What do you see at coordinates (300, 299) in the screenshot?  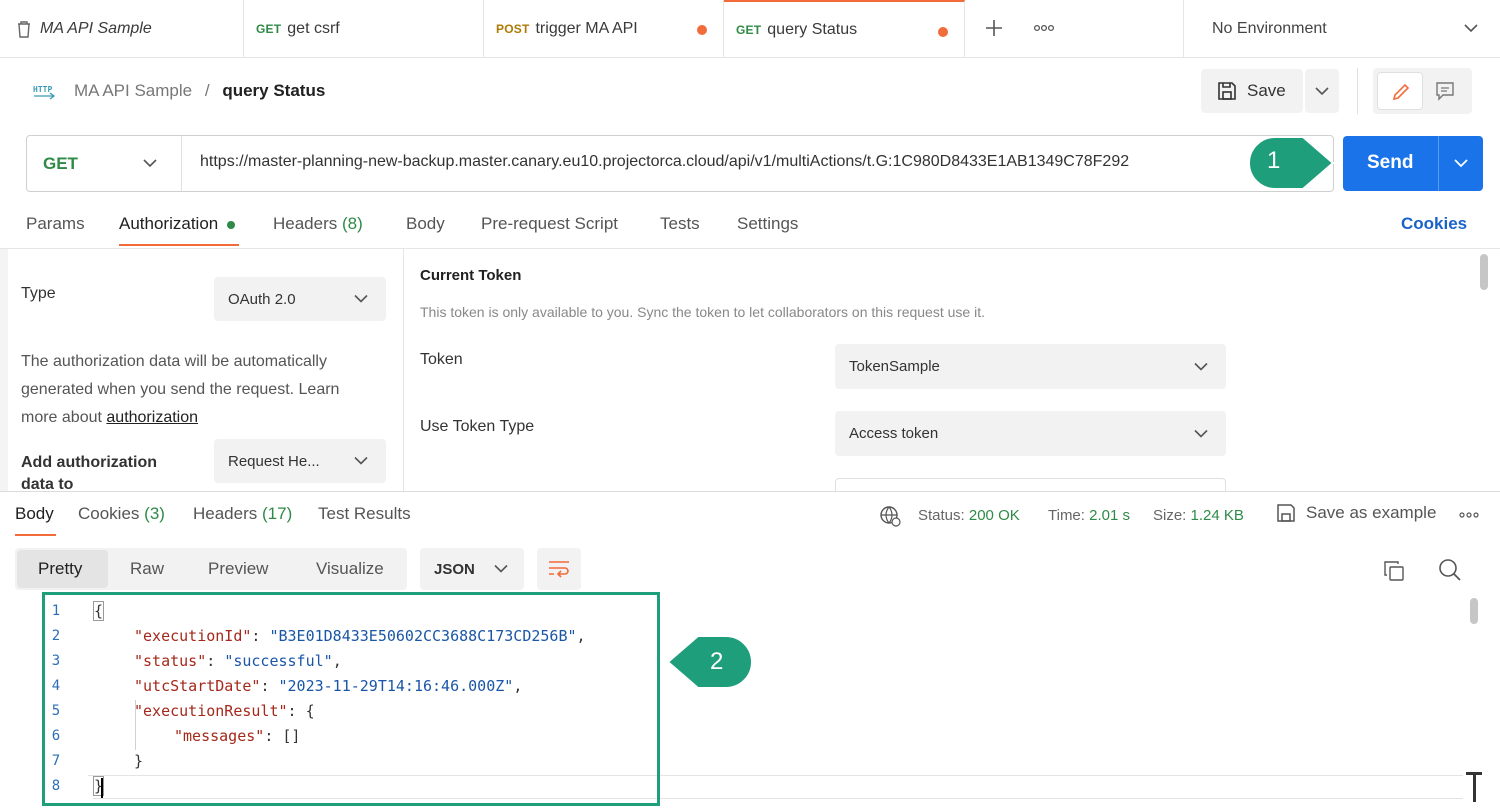 I see `auth-type-select: OAuth 2.0` at bounding box center [300, 299].